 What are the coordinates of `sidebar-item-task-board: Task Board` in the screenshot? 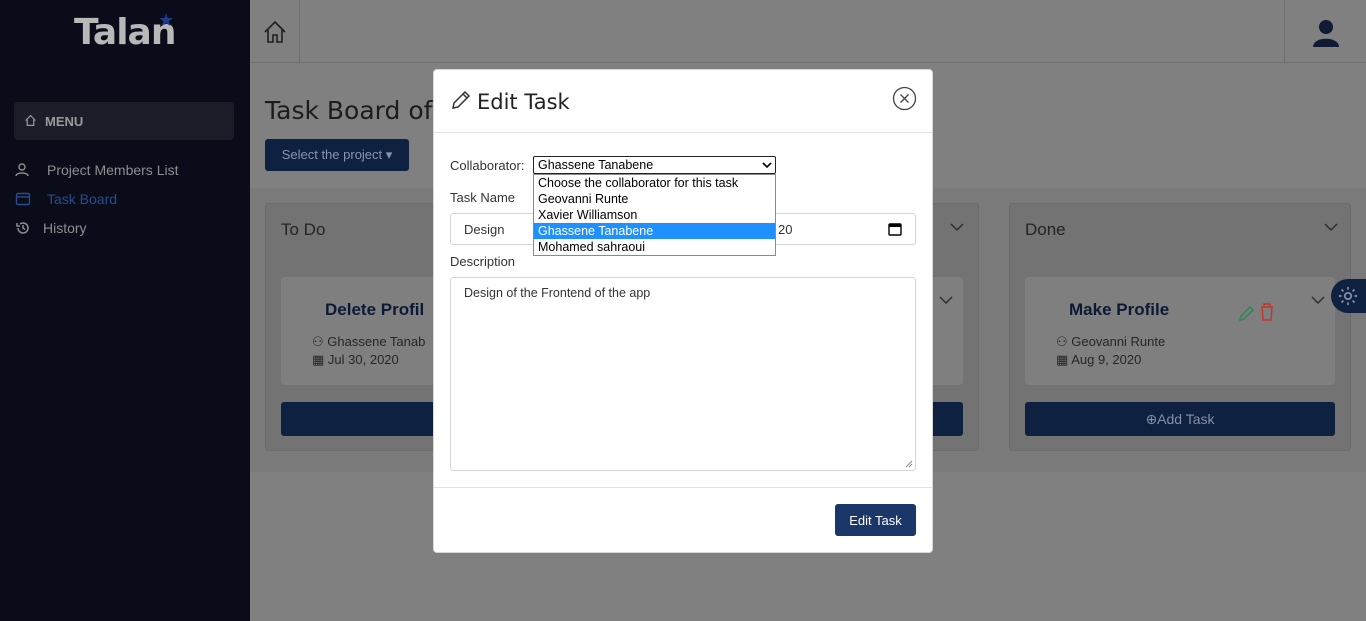 It's located at (65, 199).